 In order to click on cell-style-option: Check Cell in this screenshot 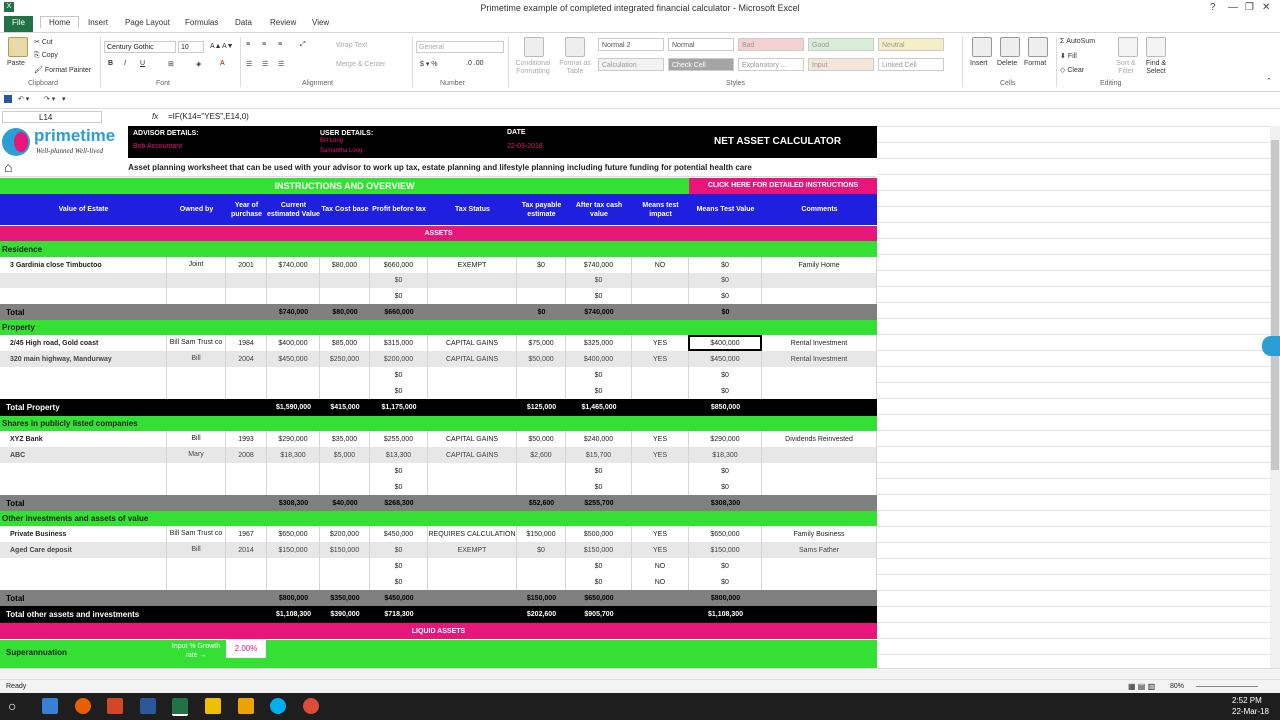, I will do `click(701, 64)`.